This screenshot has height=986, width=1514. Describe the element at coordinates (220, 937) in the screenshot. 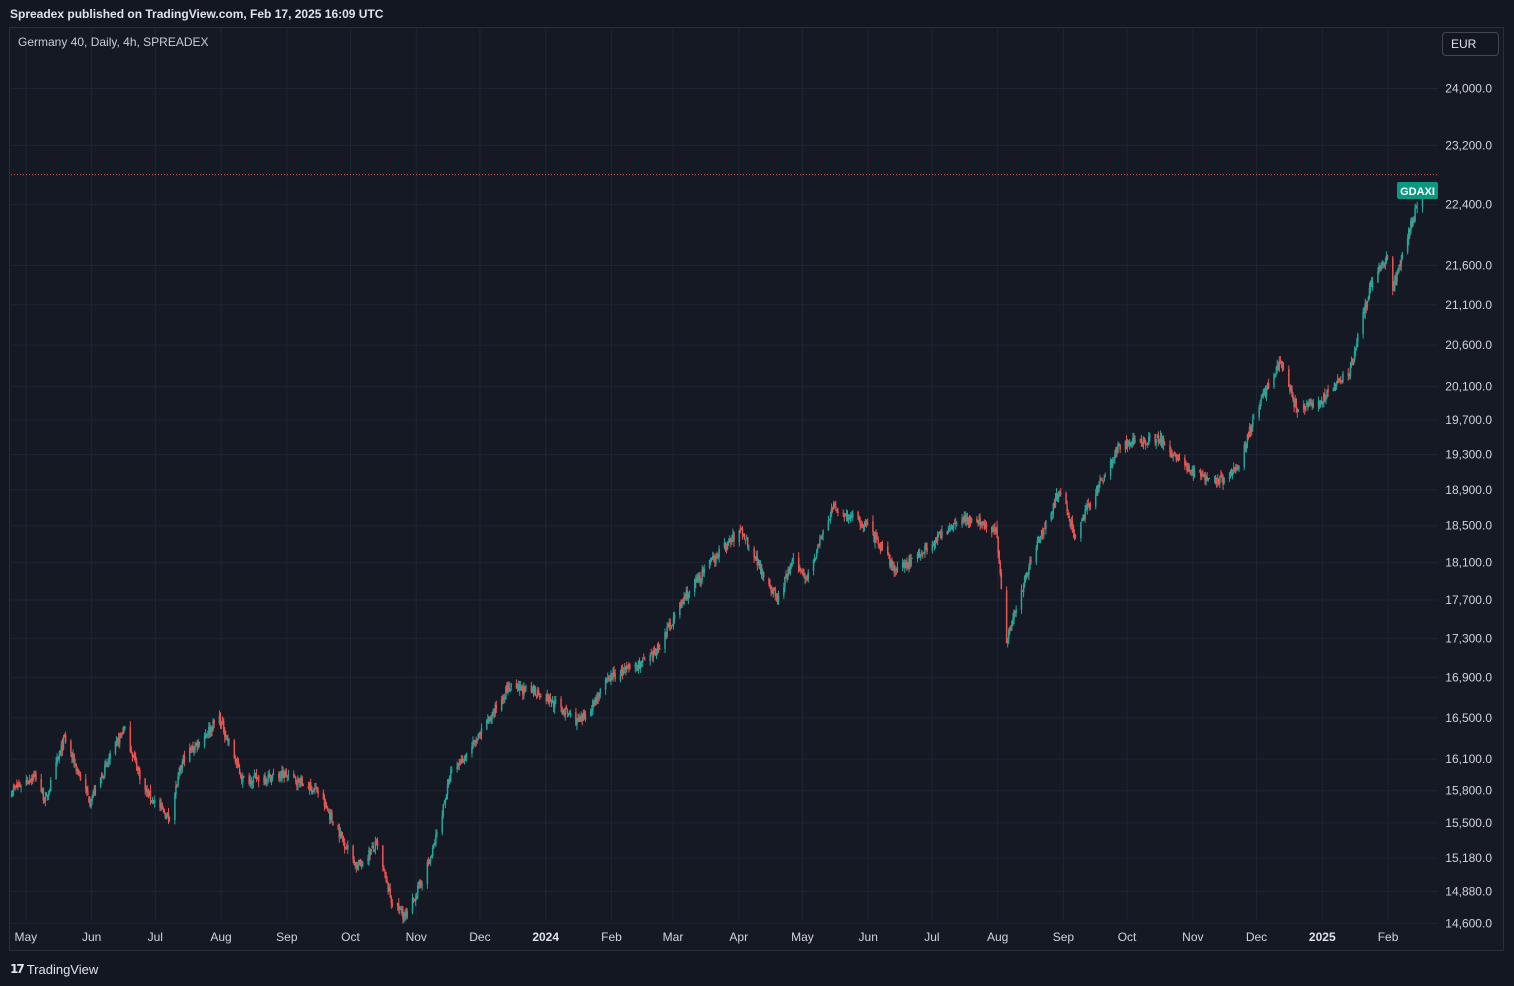

I see `x-tick-label: Aug` at that location.